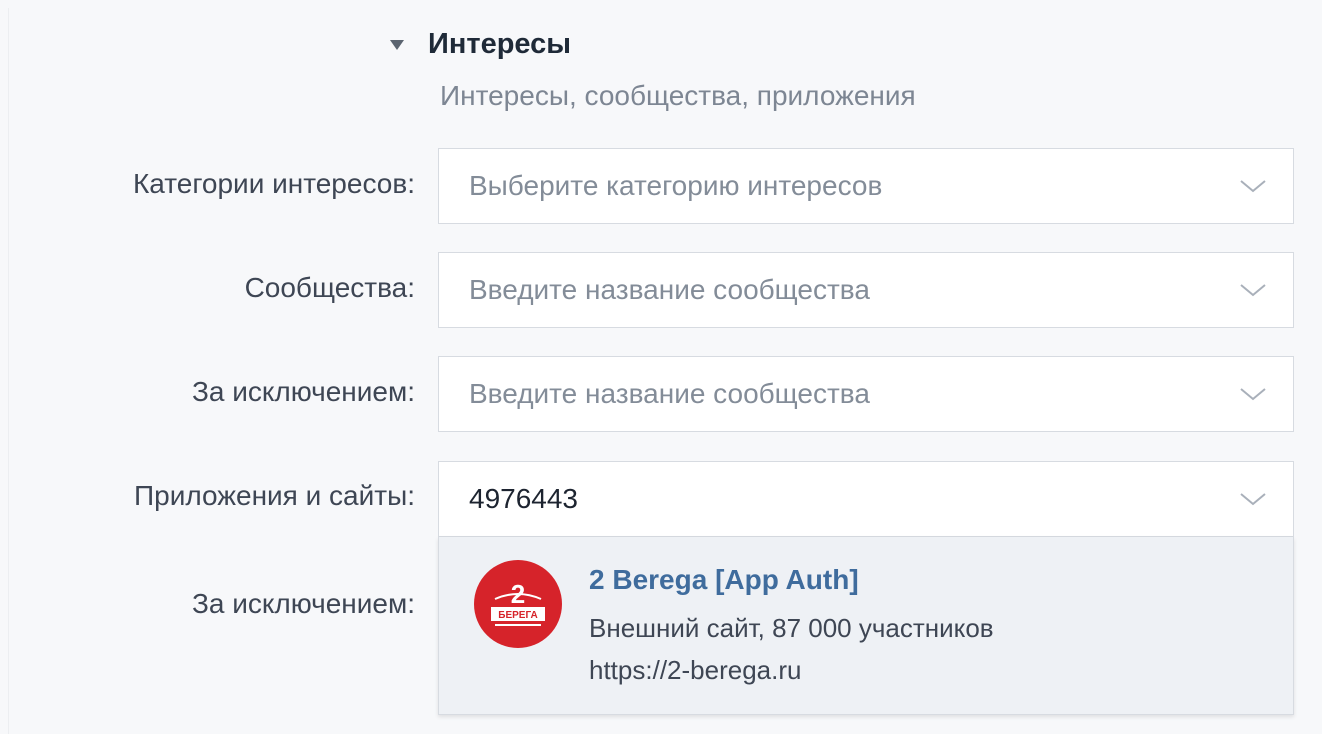  I want to click on apps-sites-value: 4976443, so click(853, 499).